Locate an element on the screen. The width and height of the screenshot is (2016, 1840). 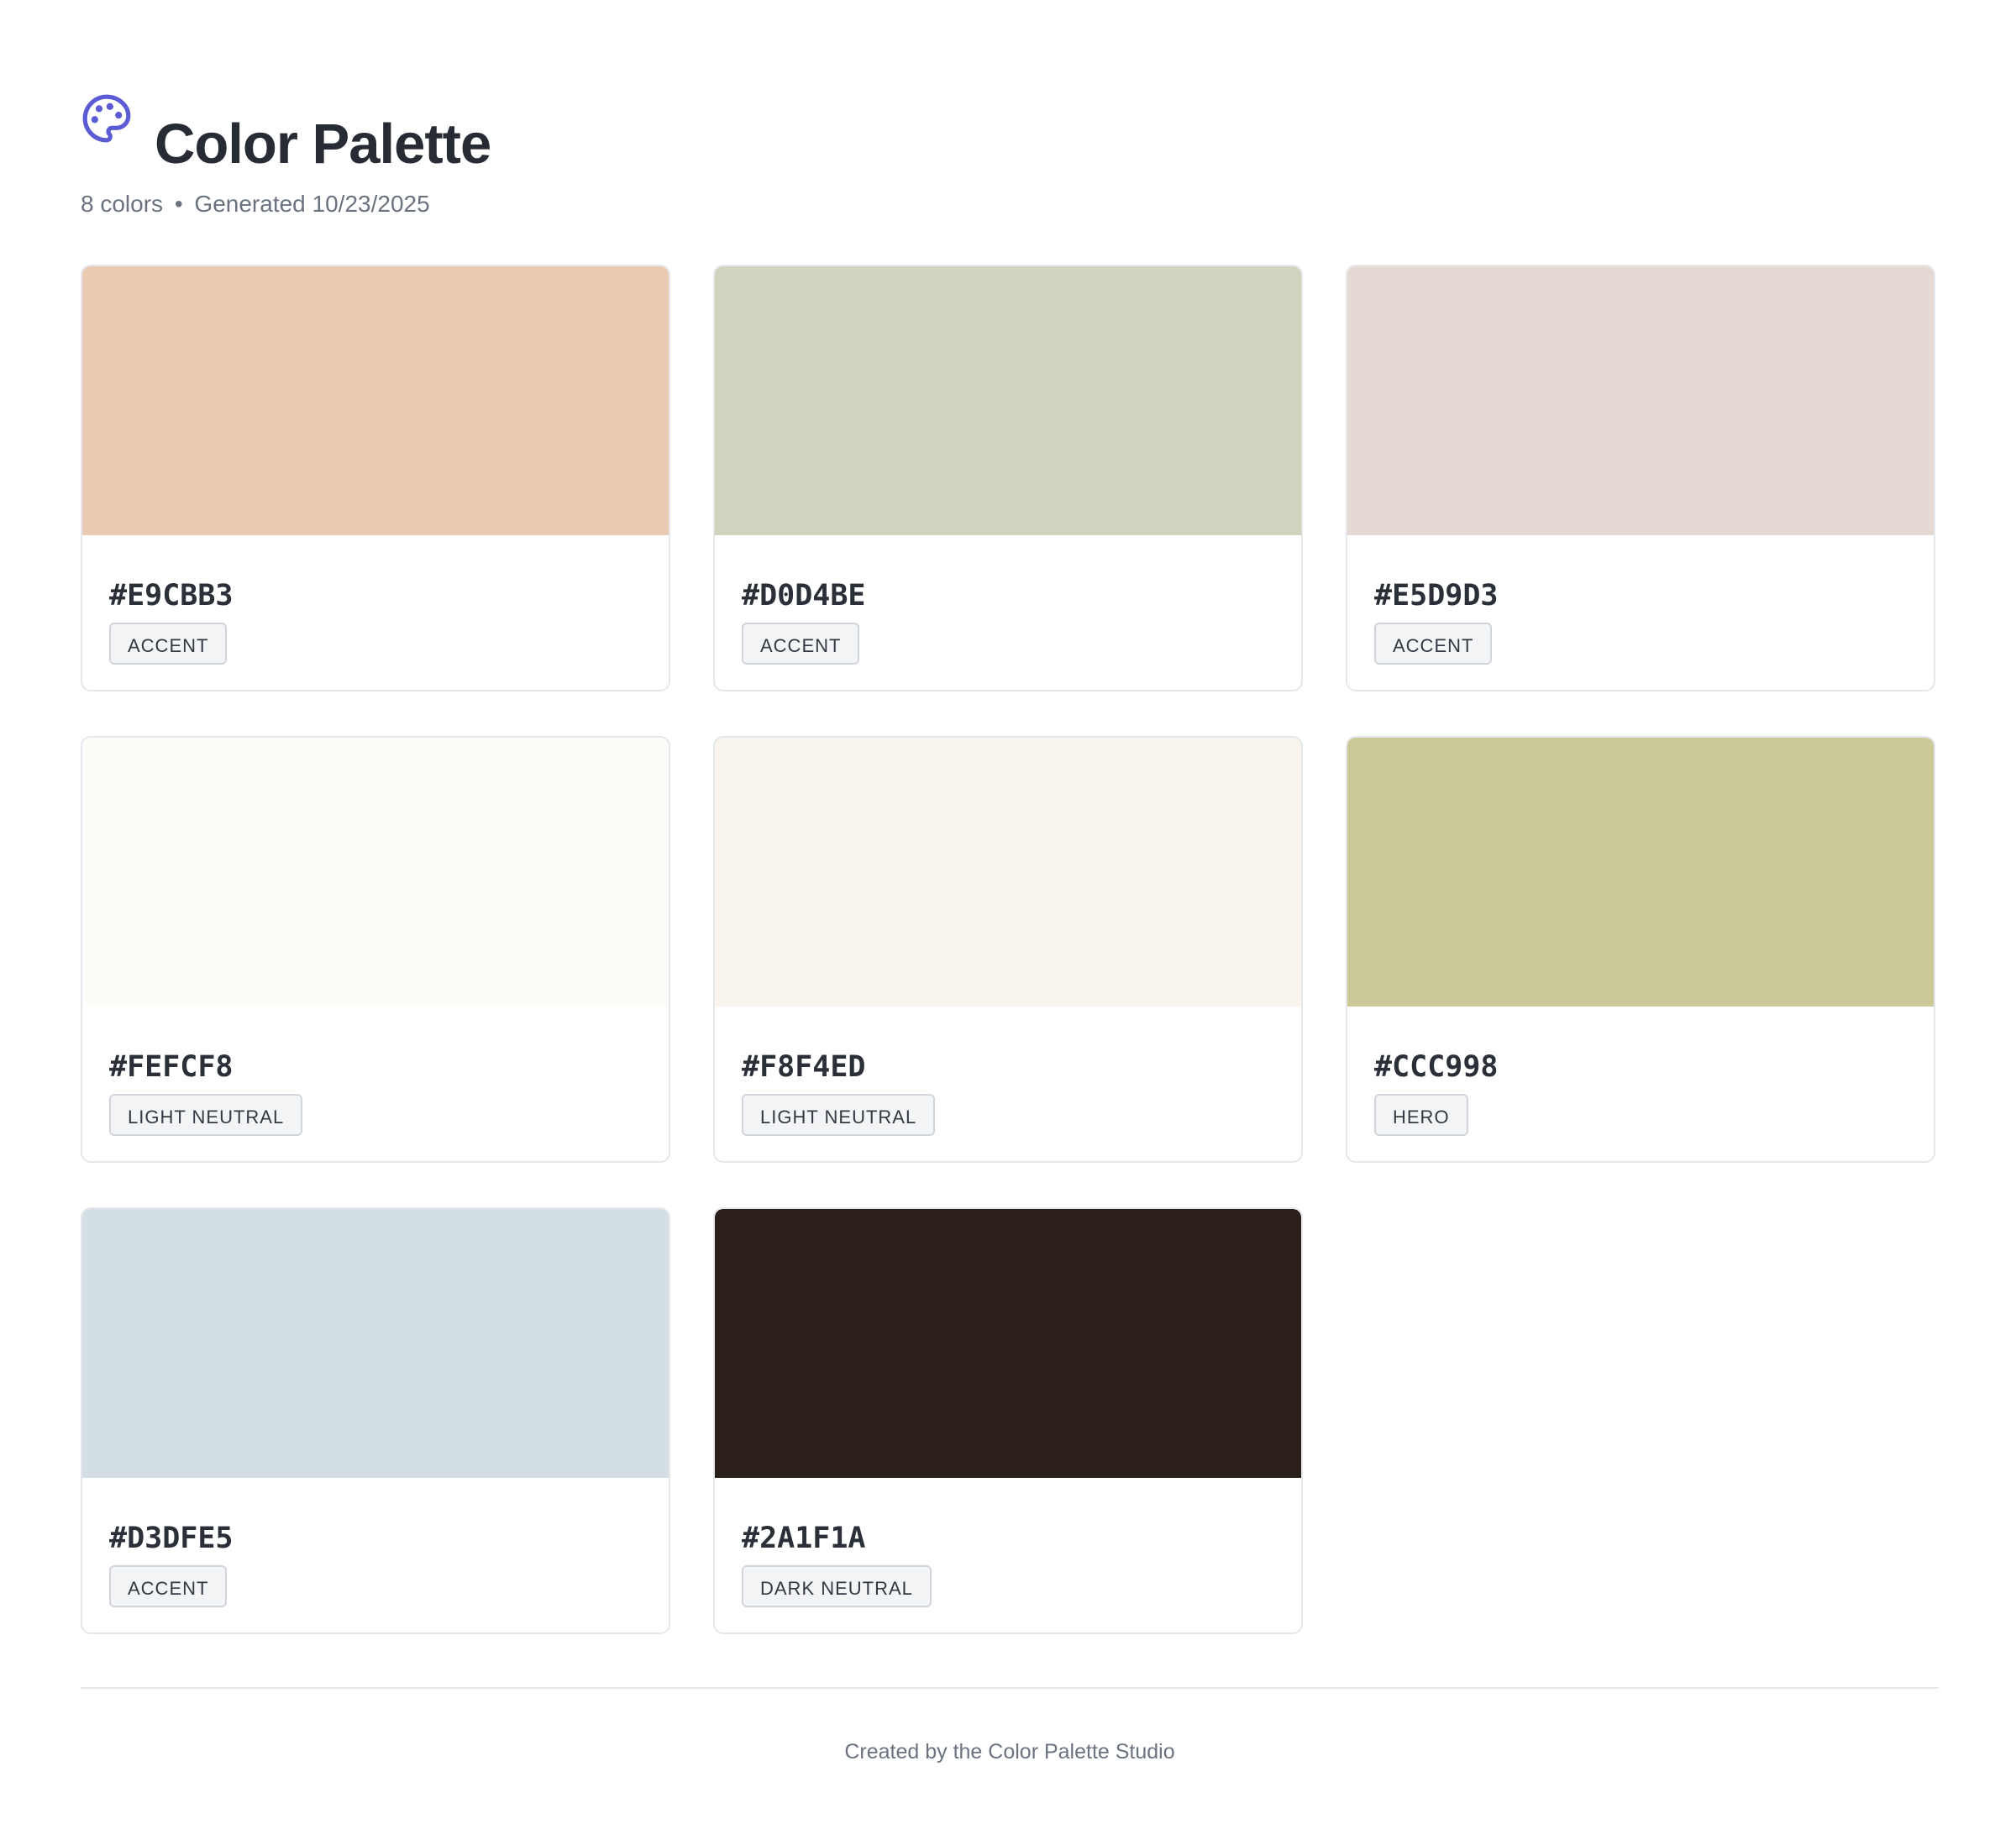
palette-icon is located at coordinates (107, 118).